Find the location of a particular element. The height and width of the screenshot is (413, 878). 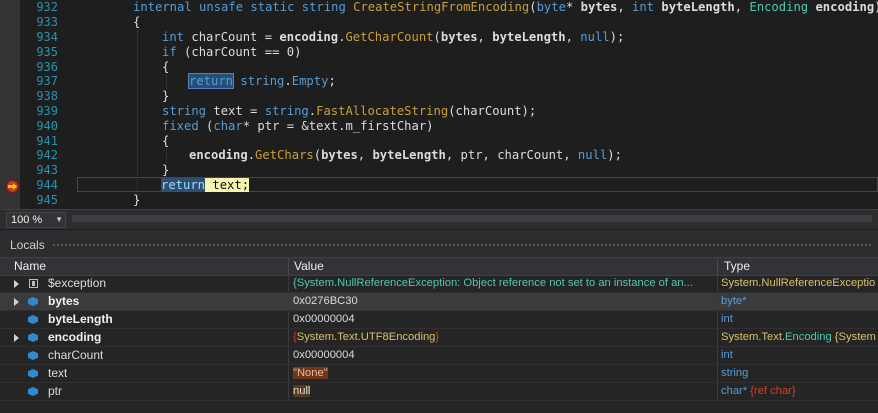

column-header-type: Type is located at coordinates (737, 266).